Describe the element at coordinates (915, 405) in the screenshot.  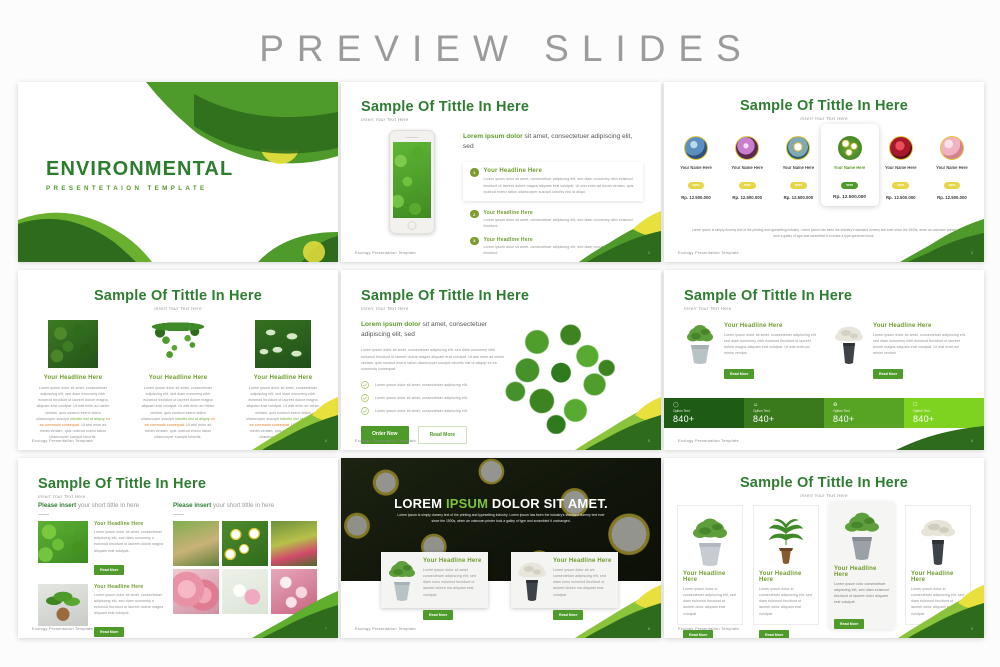
I see `box-icon: ☐` at that location.